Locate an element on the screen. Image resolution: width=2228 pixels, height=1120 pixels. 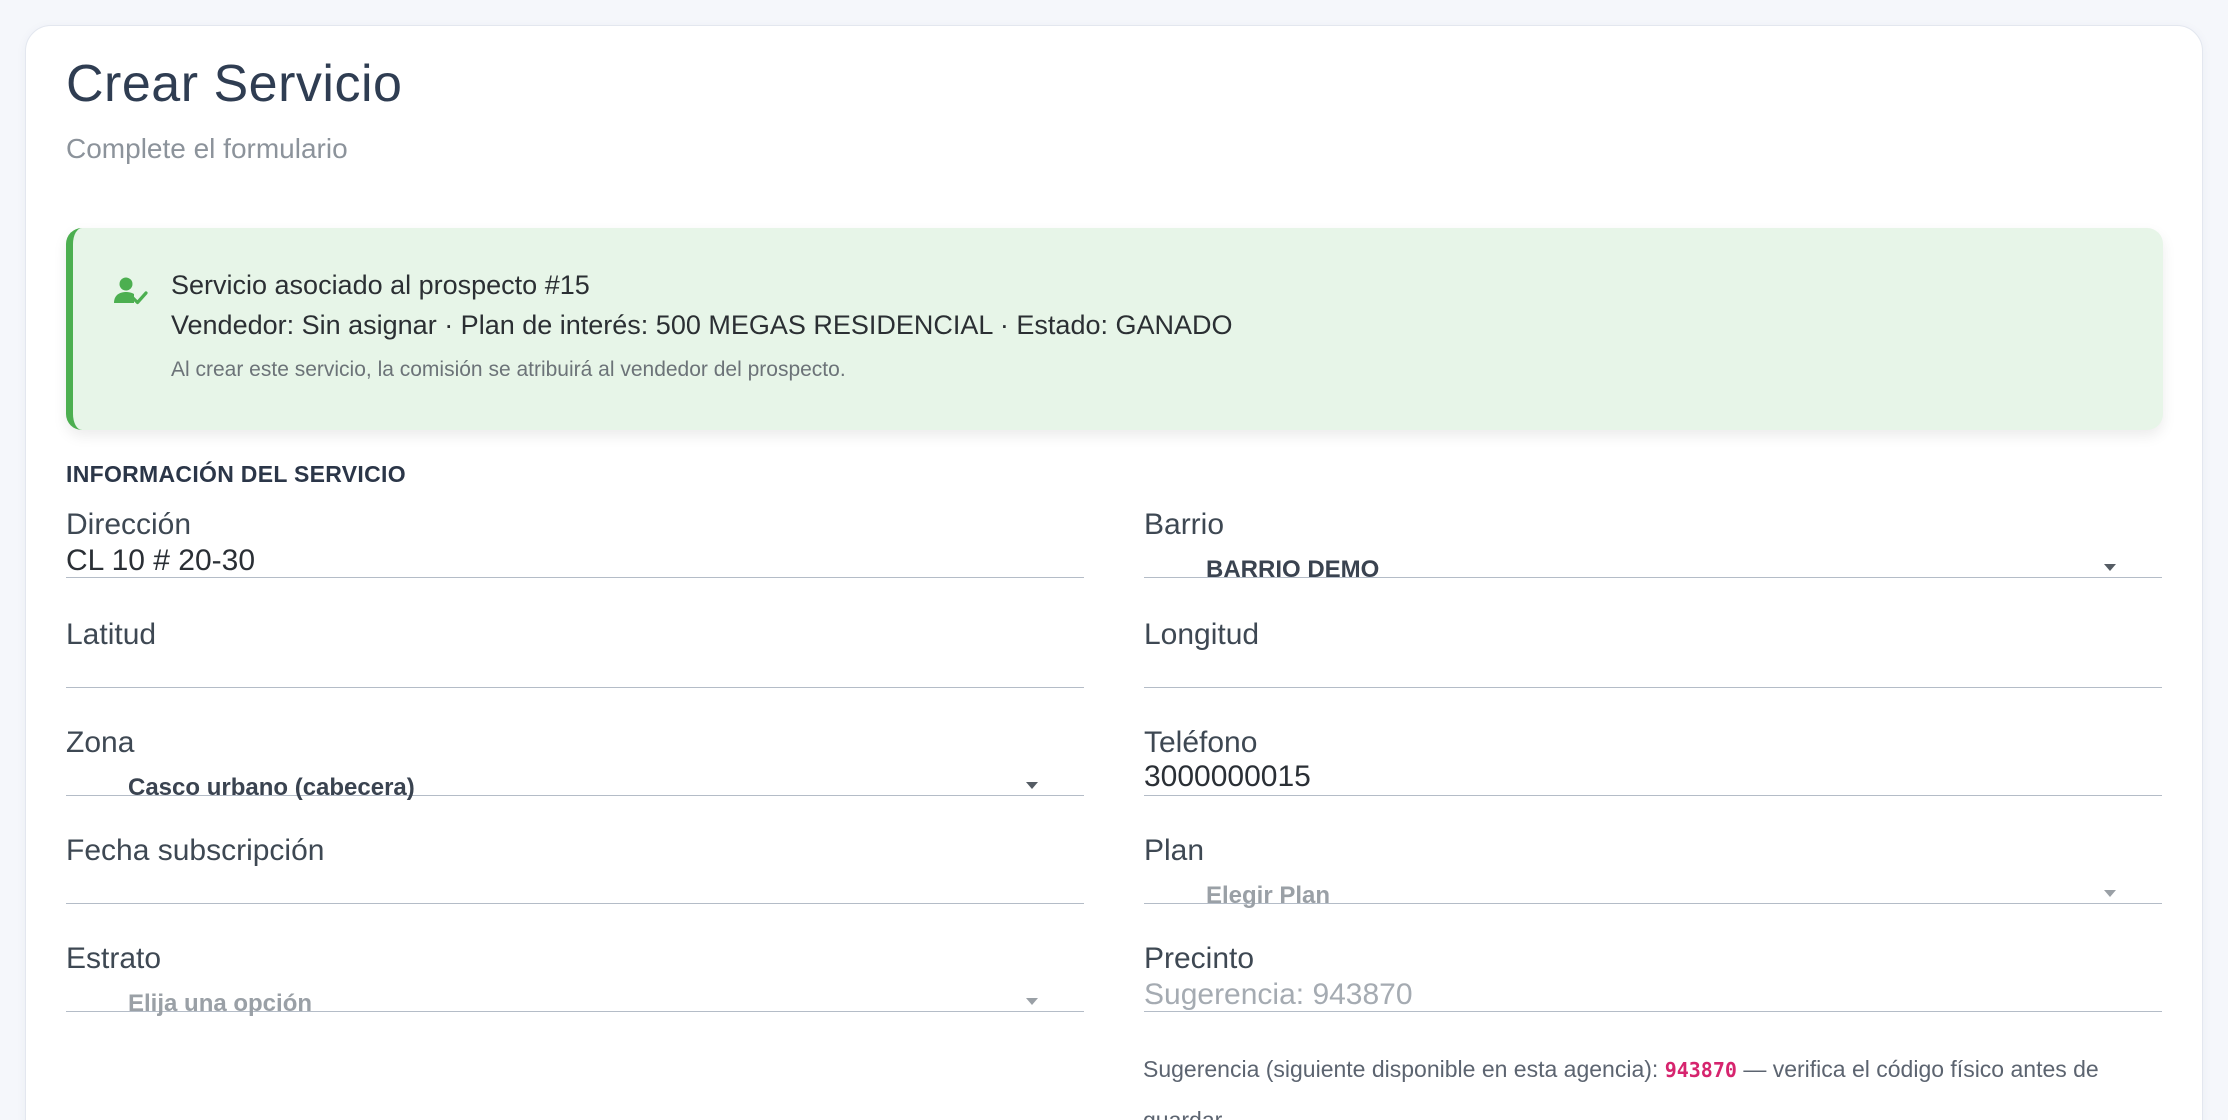
estrato-label: Estrato is located at coordinates (114, 958).